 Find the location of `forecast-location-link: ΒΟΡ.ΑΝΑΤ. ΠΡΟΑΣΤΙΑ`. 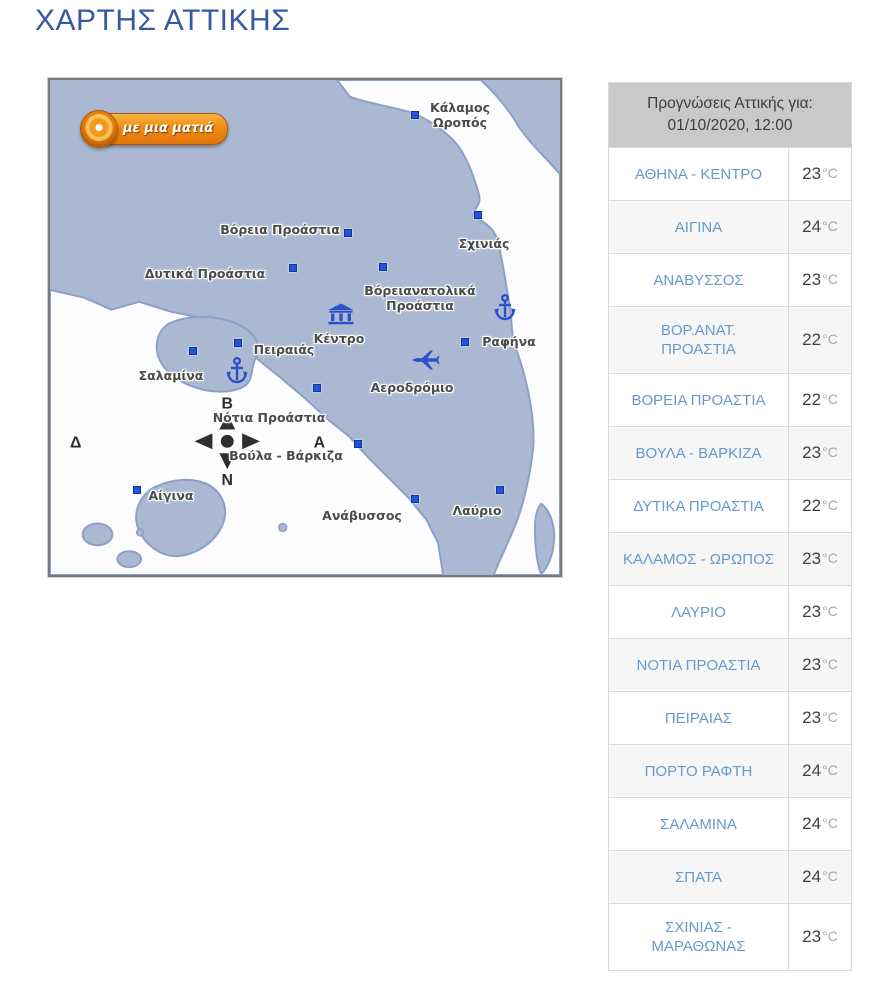

forecast-location-link: ΒΟΡ.ΑΝΑΤ. ΠΡΟΑΣΤΙΑ is located at coordinates (699, 340).